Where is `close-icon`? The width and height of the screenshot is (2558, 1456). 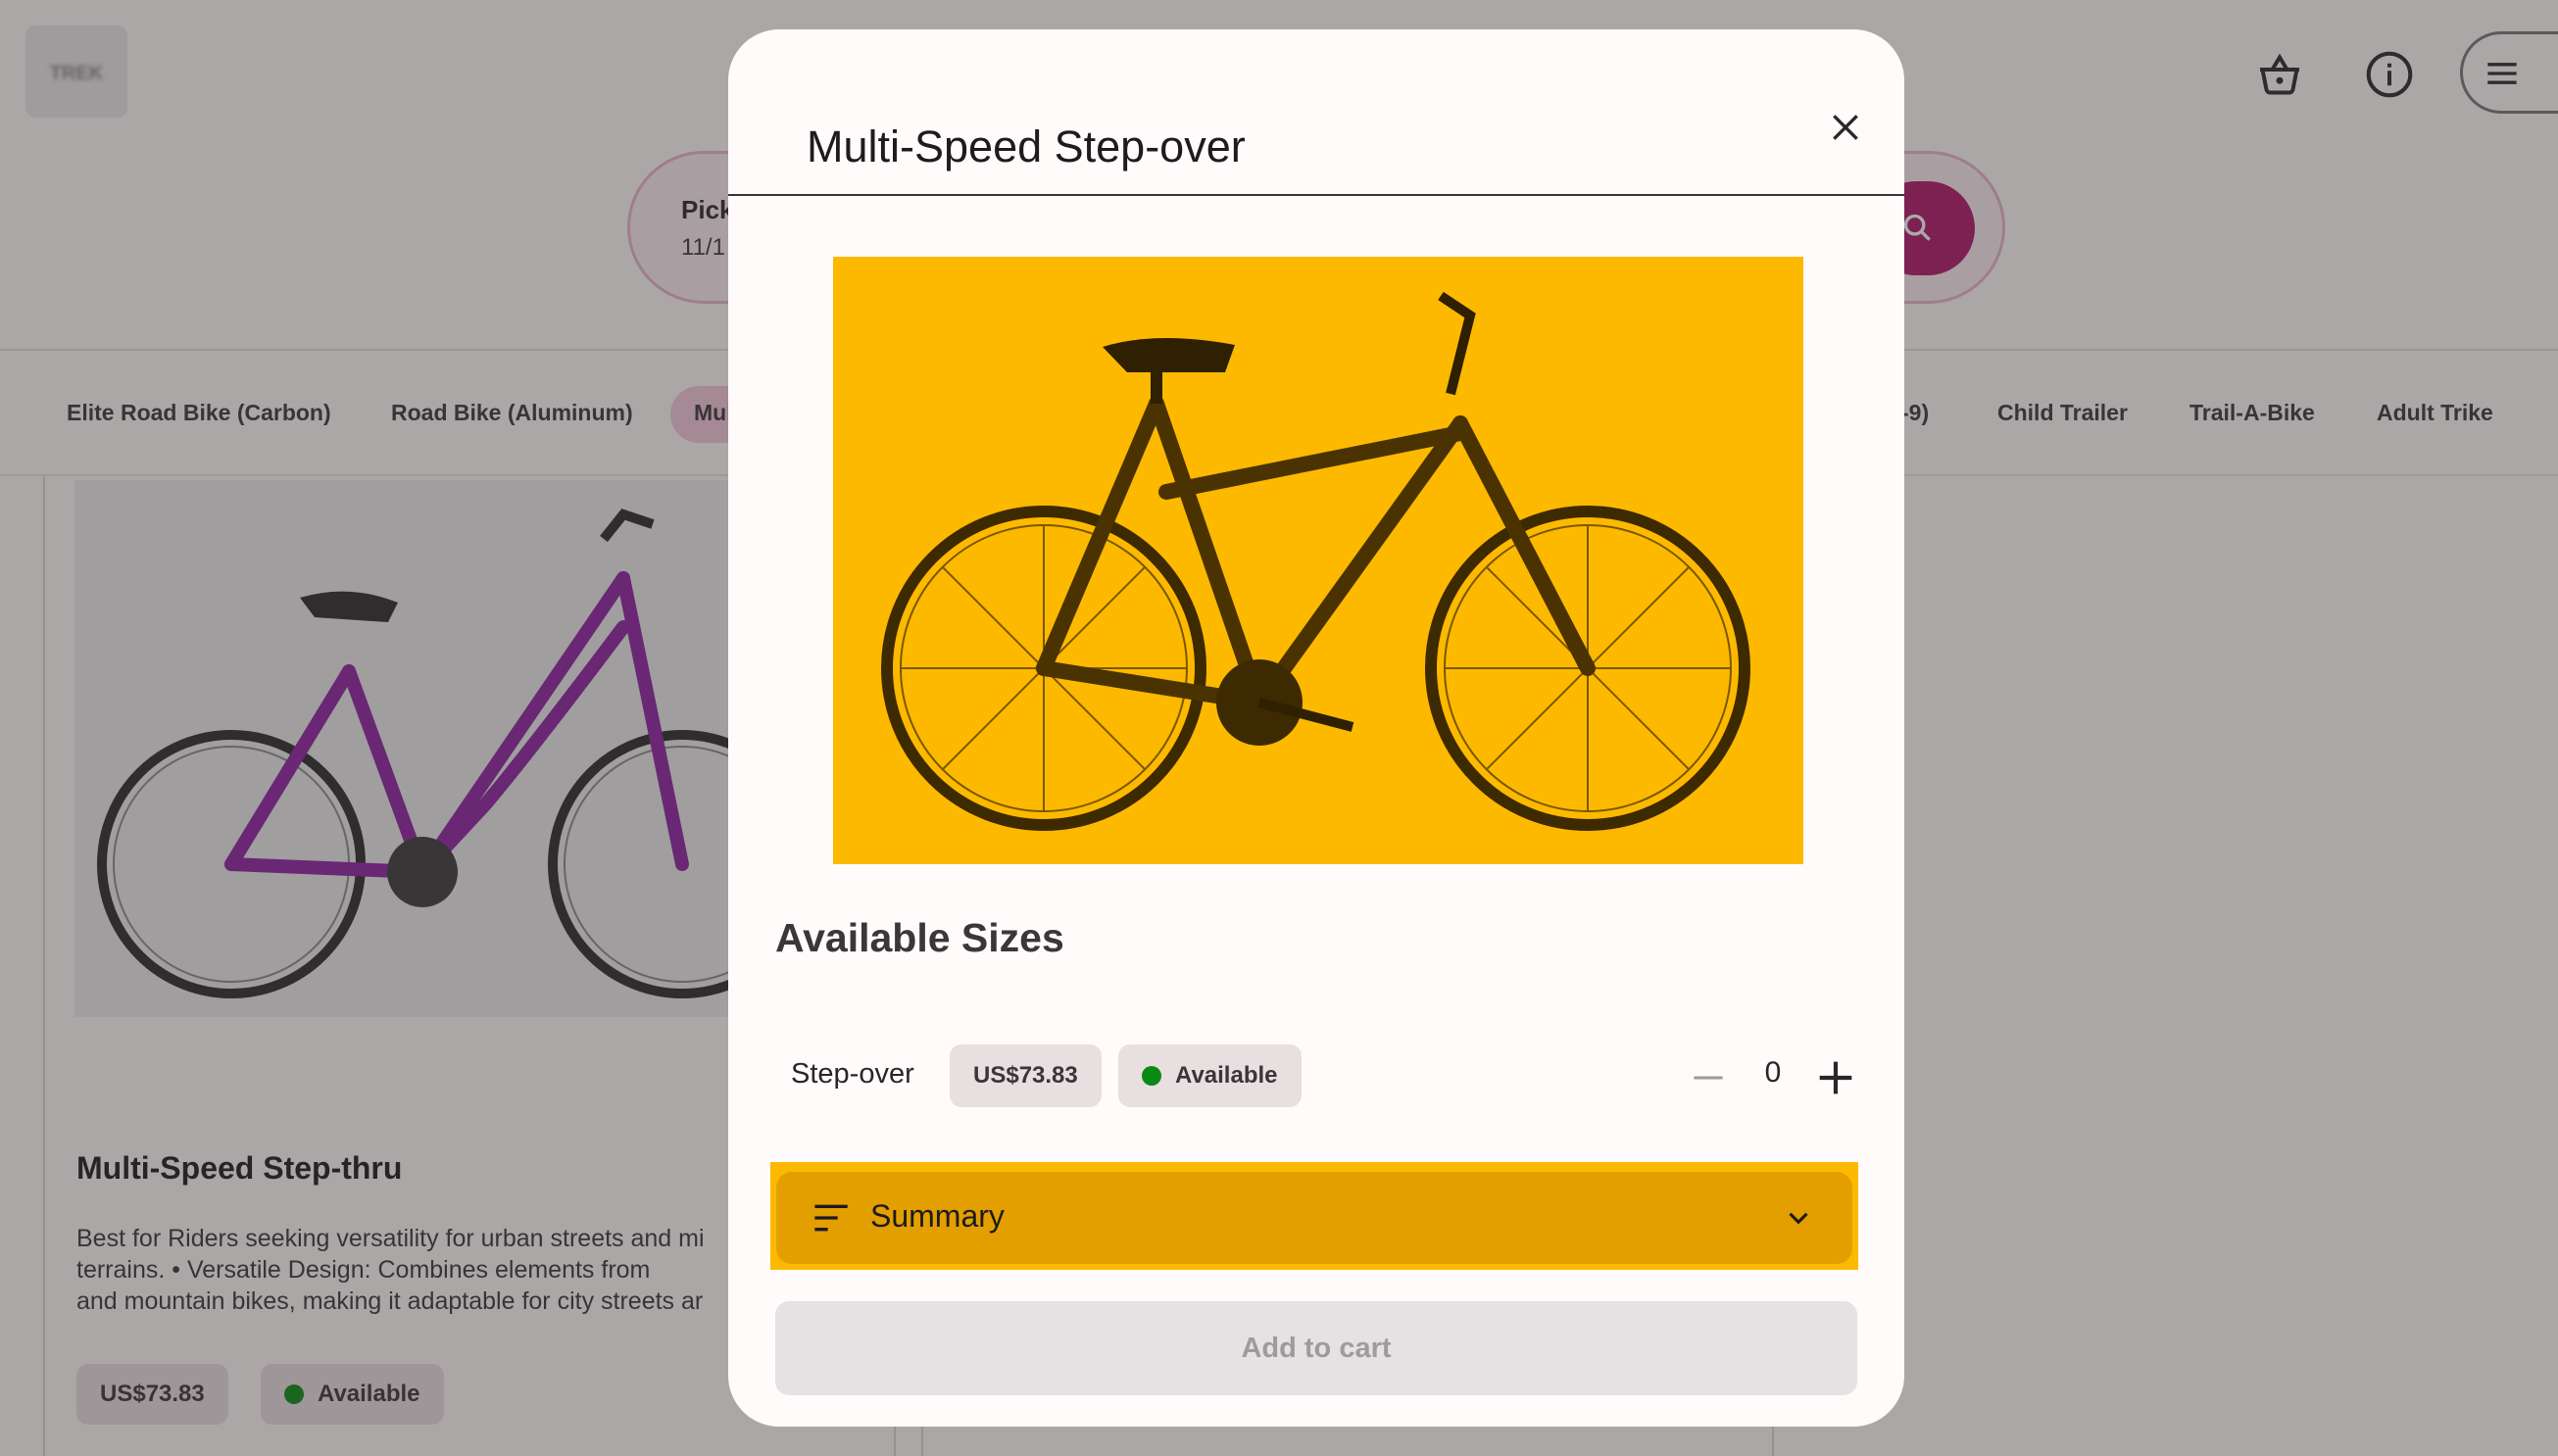 close-icon is located at coordinates (1845, 127).